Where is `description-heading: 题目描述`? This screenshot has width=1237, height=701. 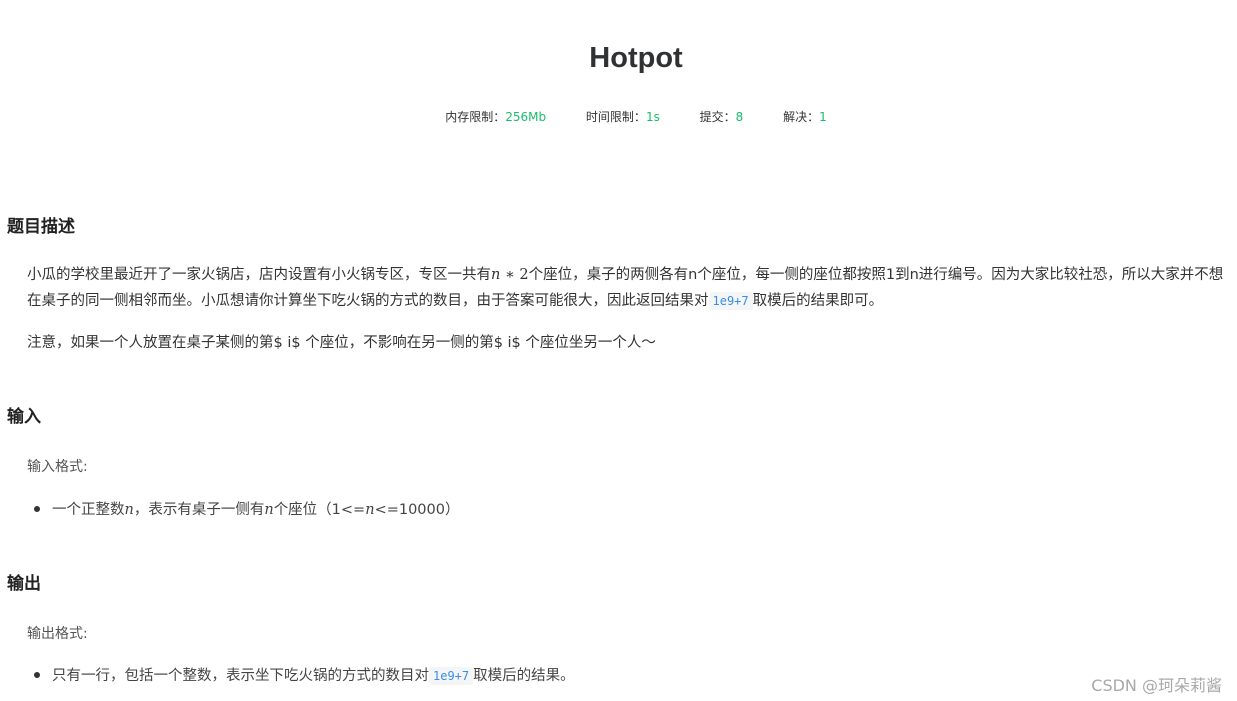
description-heading: 题目描述 is located at coordinates (41, 227).